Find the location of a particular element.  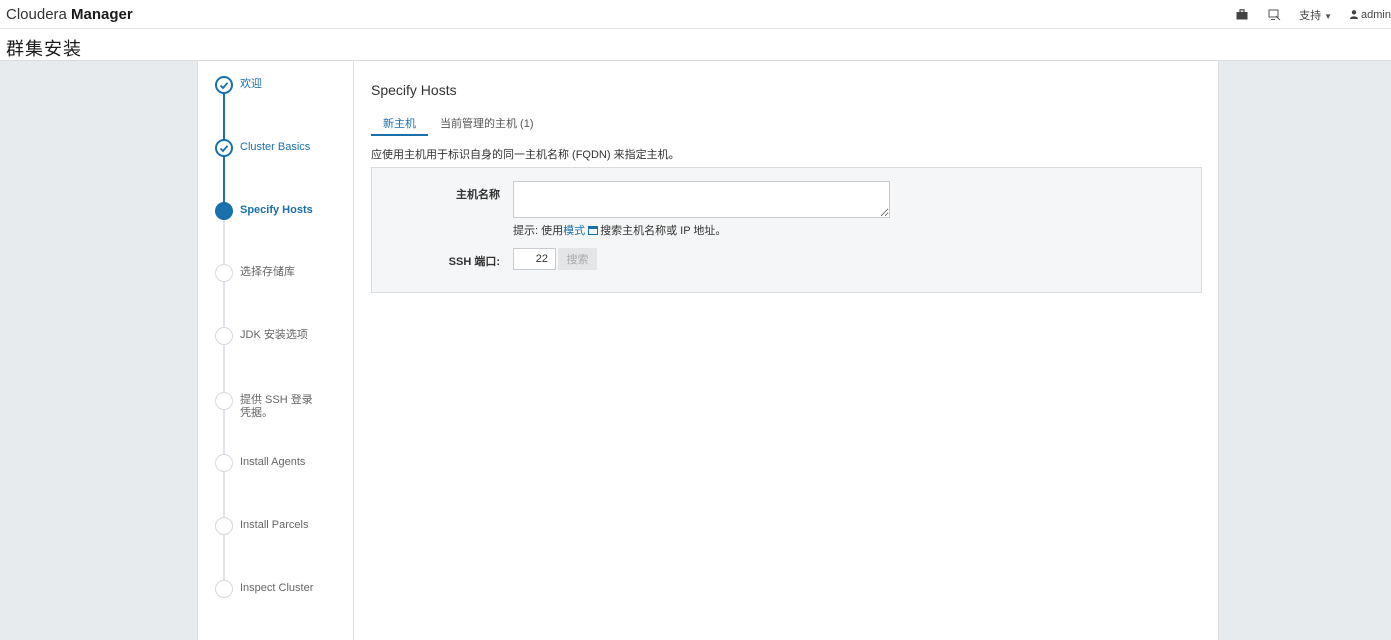

top-nav-right: 支持 ▼ admin is located at coordinates (1313, 14).